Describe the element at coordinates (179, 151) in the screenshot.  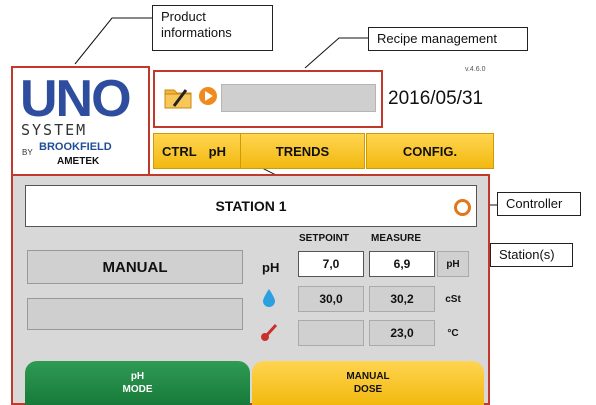
I see `tab-ctrl-label: CTRL` at that location.